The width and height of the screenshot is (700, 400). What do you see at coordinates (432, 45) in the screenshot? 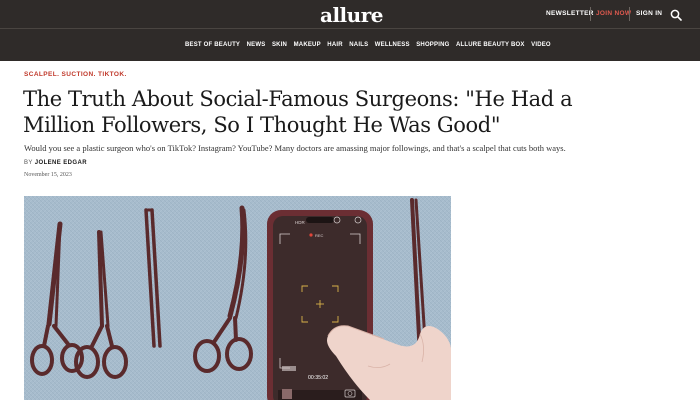
I see `nav-item-shopping: SHOPPING` at bounding box center [432, 45].